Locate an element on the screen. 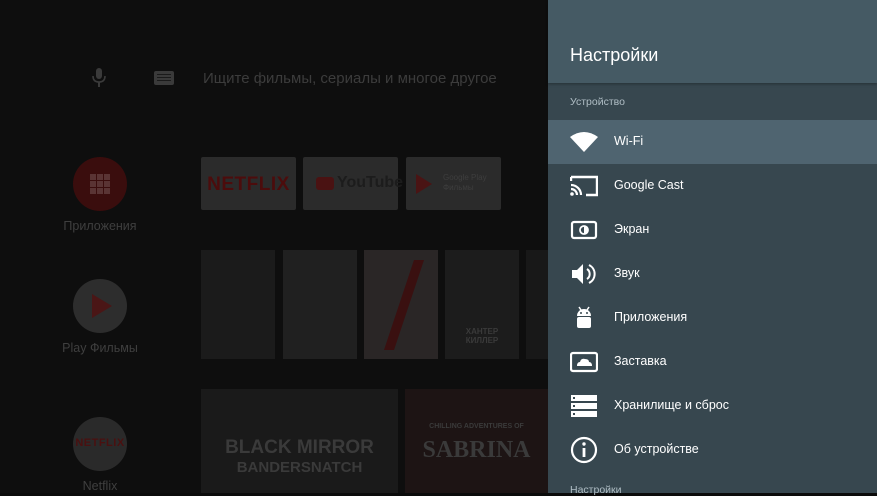 This screenshot has width=877, height=496. content-banner-sabrina: CHILLING ADVENTURES OF SABRINA is located at coordinates (476, 441).